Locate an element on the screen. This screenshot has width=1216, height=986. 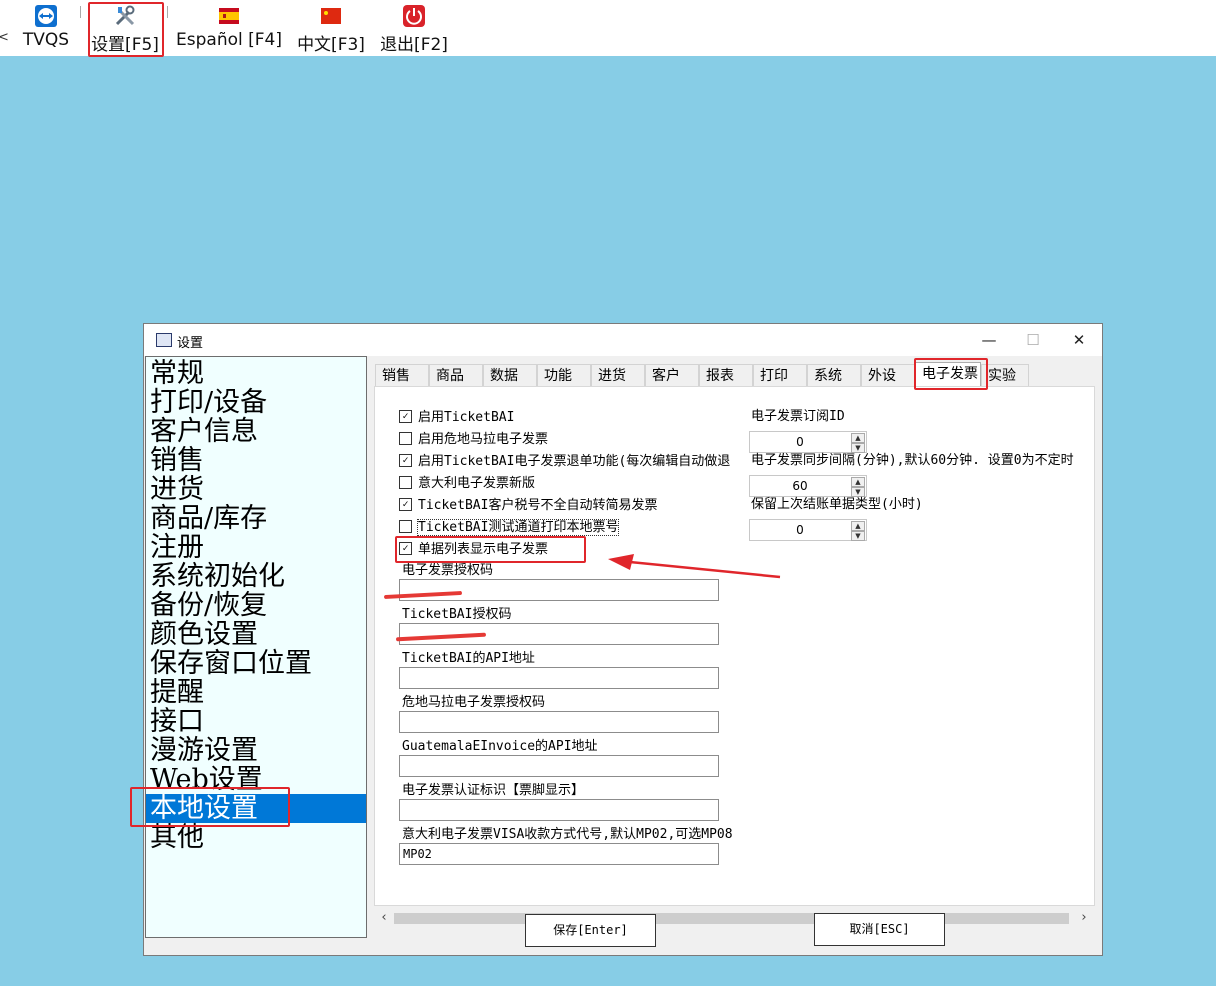
toolbar-separator is located at coordinates (80, 12).